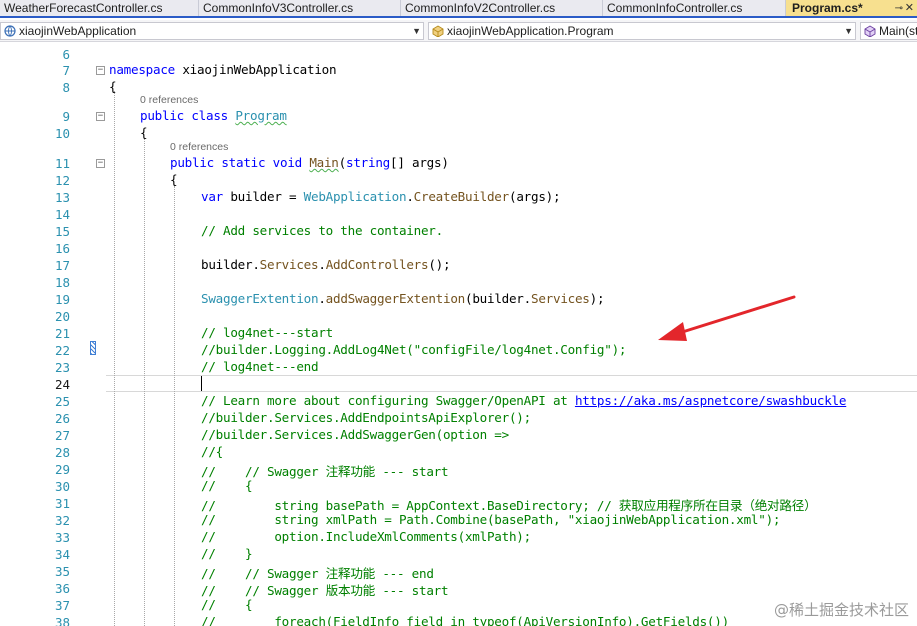  I want to click on member-dropdown-value: Main(st, so click(898, 31).